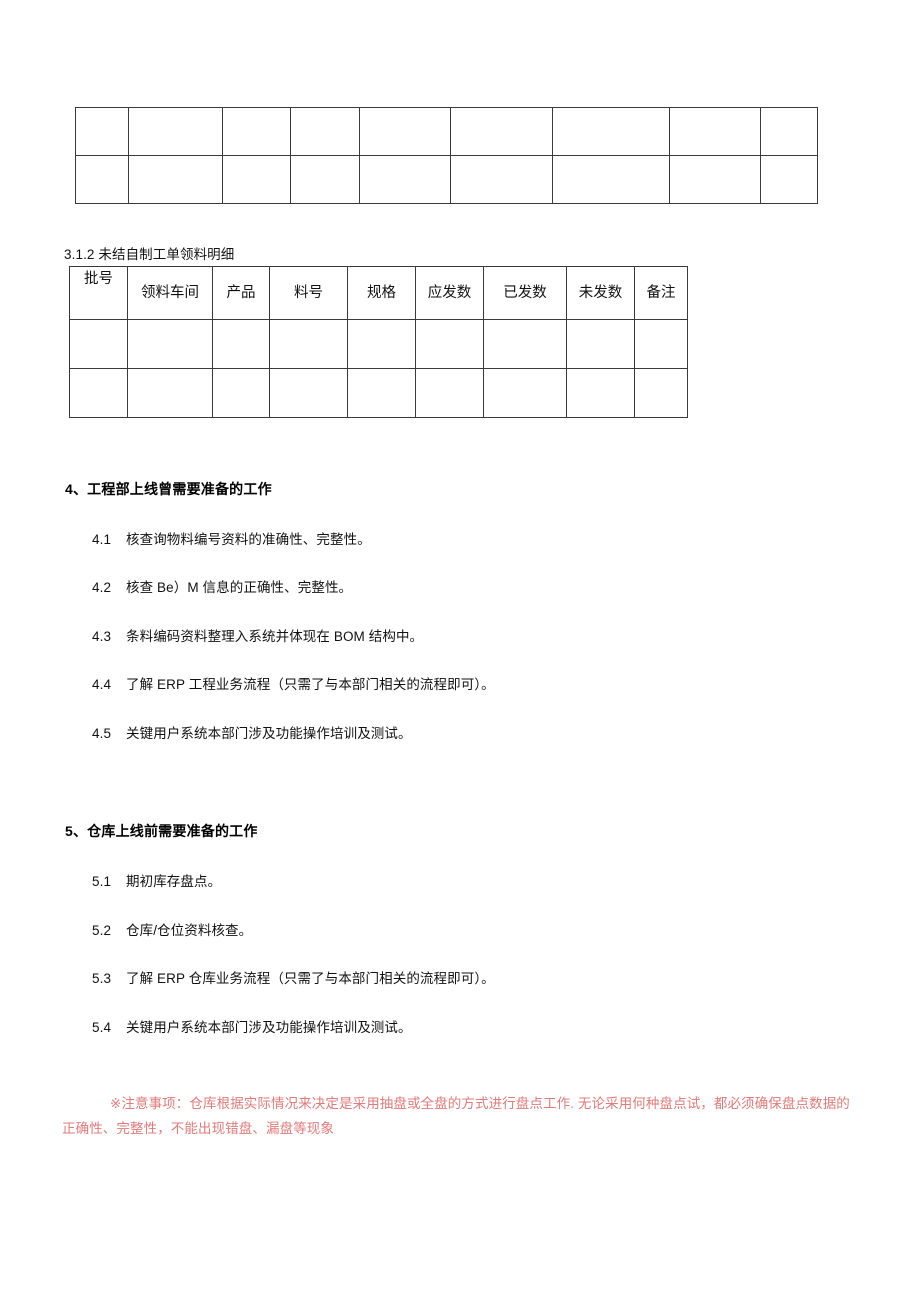 This screenshot has width=920, height=1301. Describe the element at coordinates (98, 293) in the screenshot. I see `column-header-batch-no: 批号` at that location.